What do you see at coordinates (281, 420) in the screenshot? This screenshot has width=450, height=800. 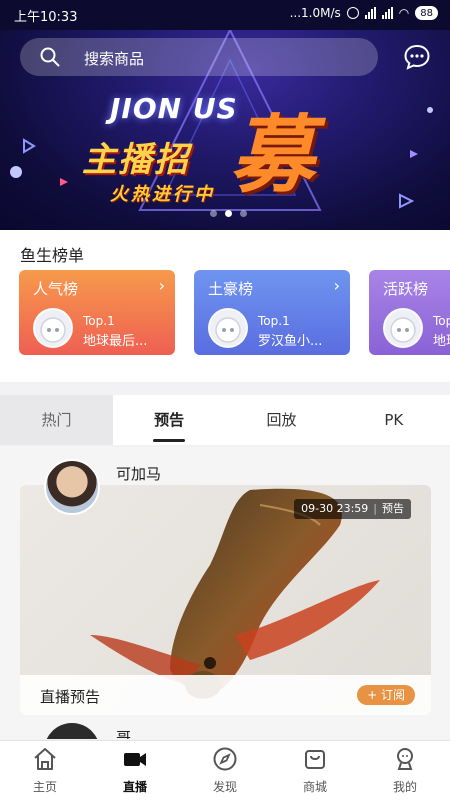 I see `tab-replay: 回放` at bounding box center [281, 420].